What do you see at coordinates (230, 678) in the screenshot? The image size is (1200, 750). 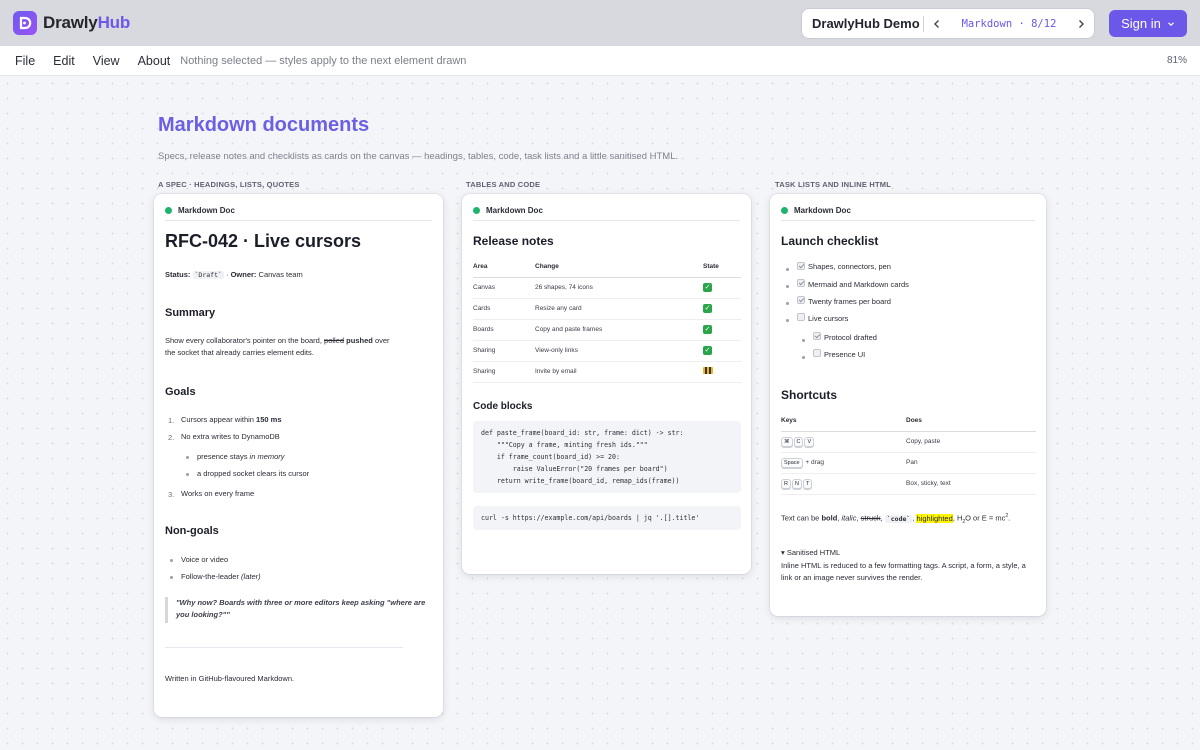 I see `doc-footer: Written in GitHub-flavoured Markdown.` at bounding box center [230, 678].